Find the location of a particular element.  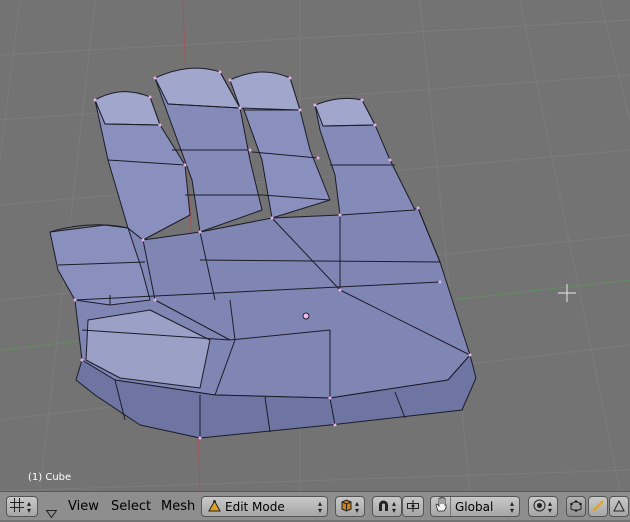

pivot-icon is located at coordinates (413, 506).